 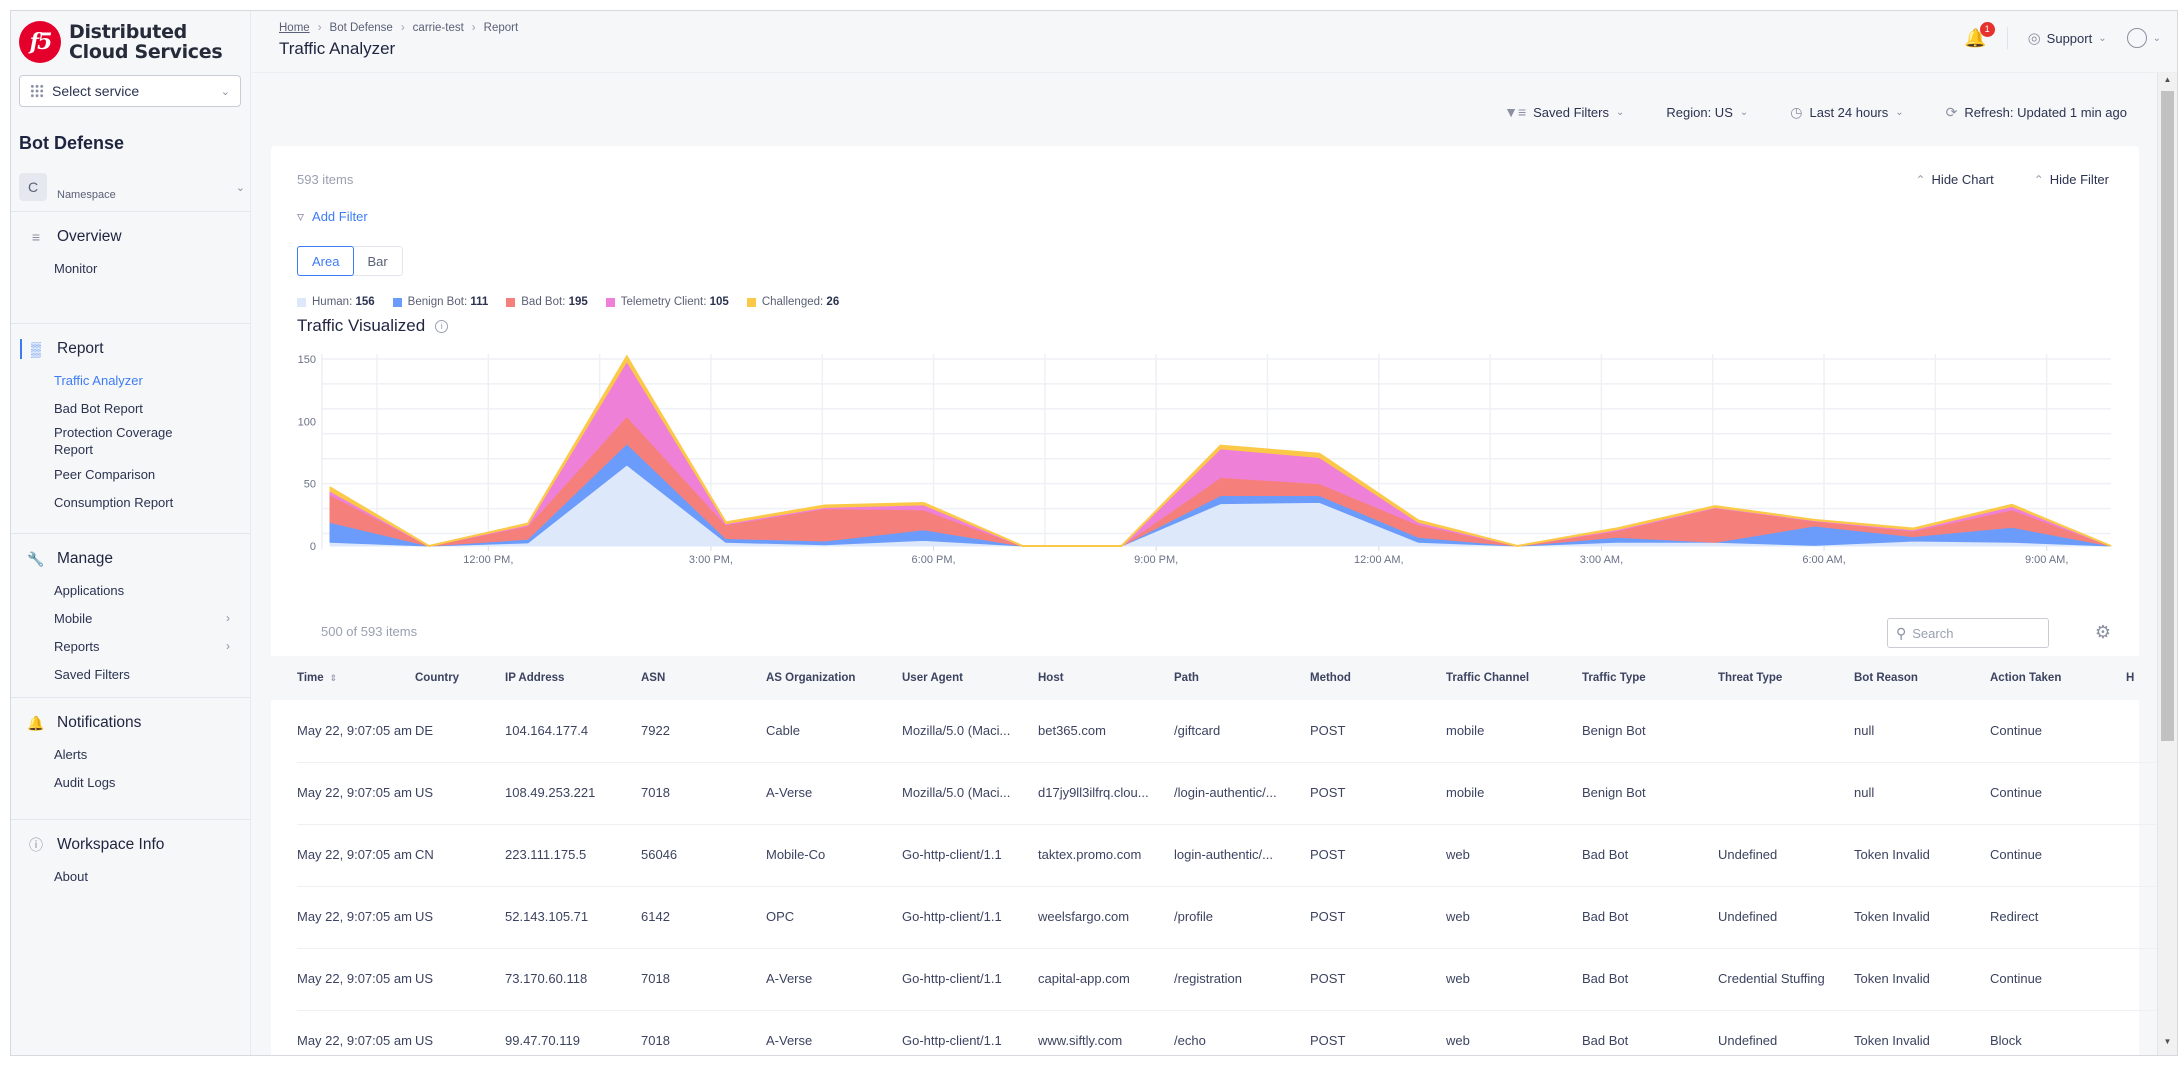 What do you see at coordinates (130, 268) in the screenshot?
I see `sidebar-item-monitor: Monitor` at bounding box center [130, 268].